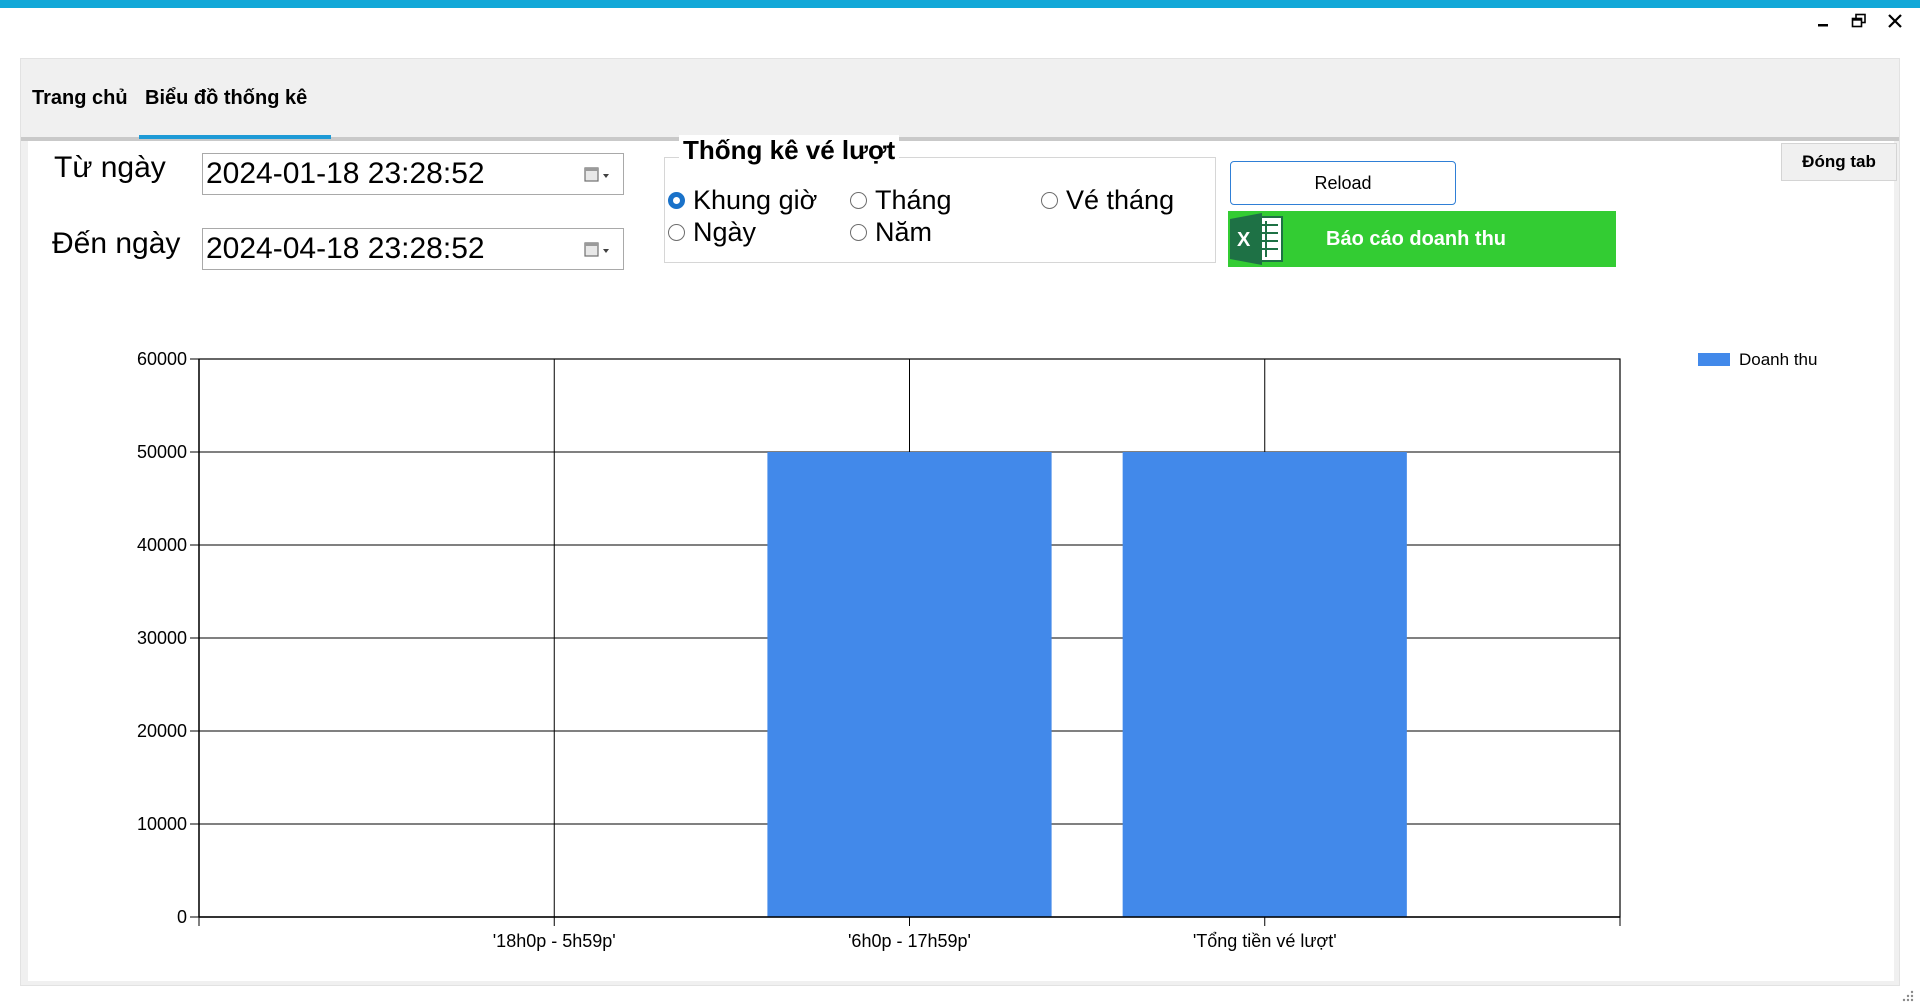 The image size is (1920, 1008). Describe the element at coordinates (1907, 995) in the screenshot. I see `resize-grip-icon` at that location.